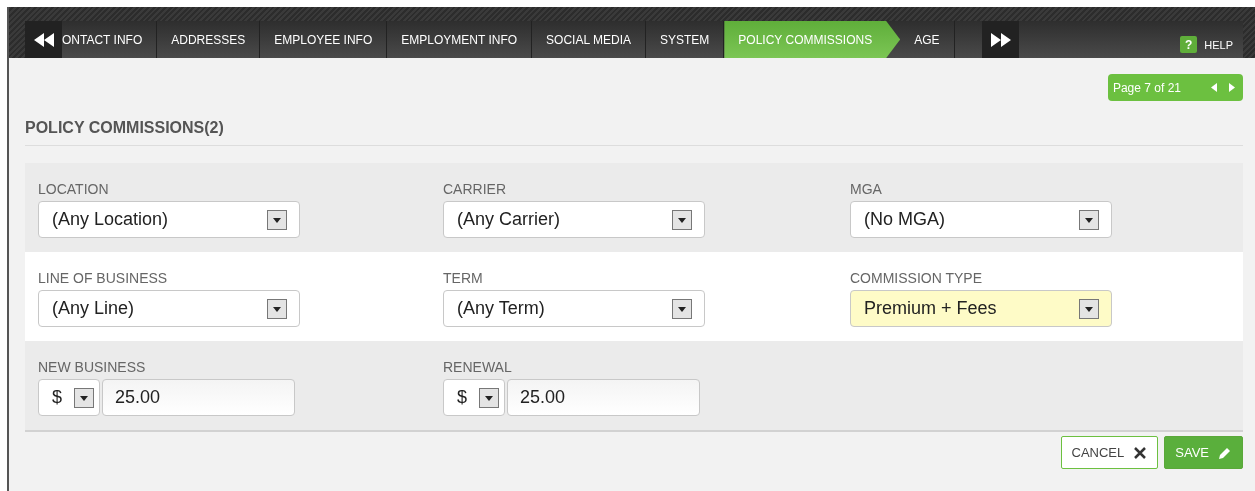 Image resolution: width=1255 pixels, height=491 pixels. What do you see at coordinates (981, 308) in the screenshot?
I see `dropdown-field: Premium + Fees` at bounding box center [981, 308].